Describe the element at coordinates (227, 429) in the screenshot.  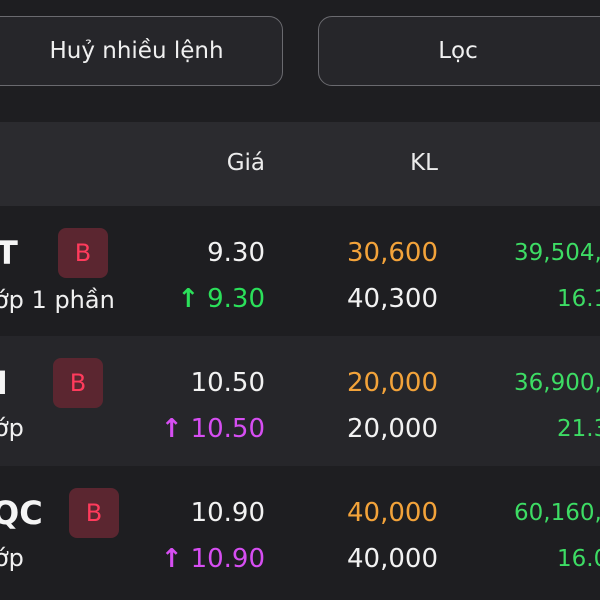
I see `matched-price-value: 10.50` at that location.